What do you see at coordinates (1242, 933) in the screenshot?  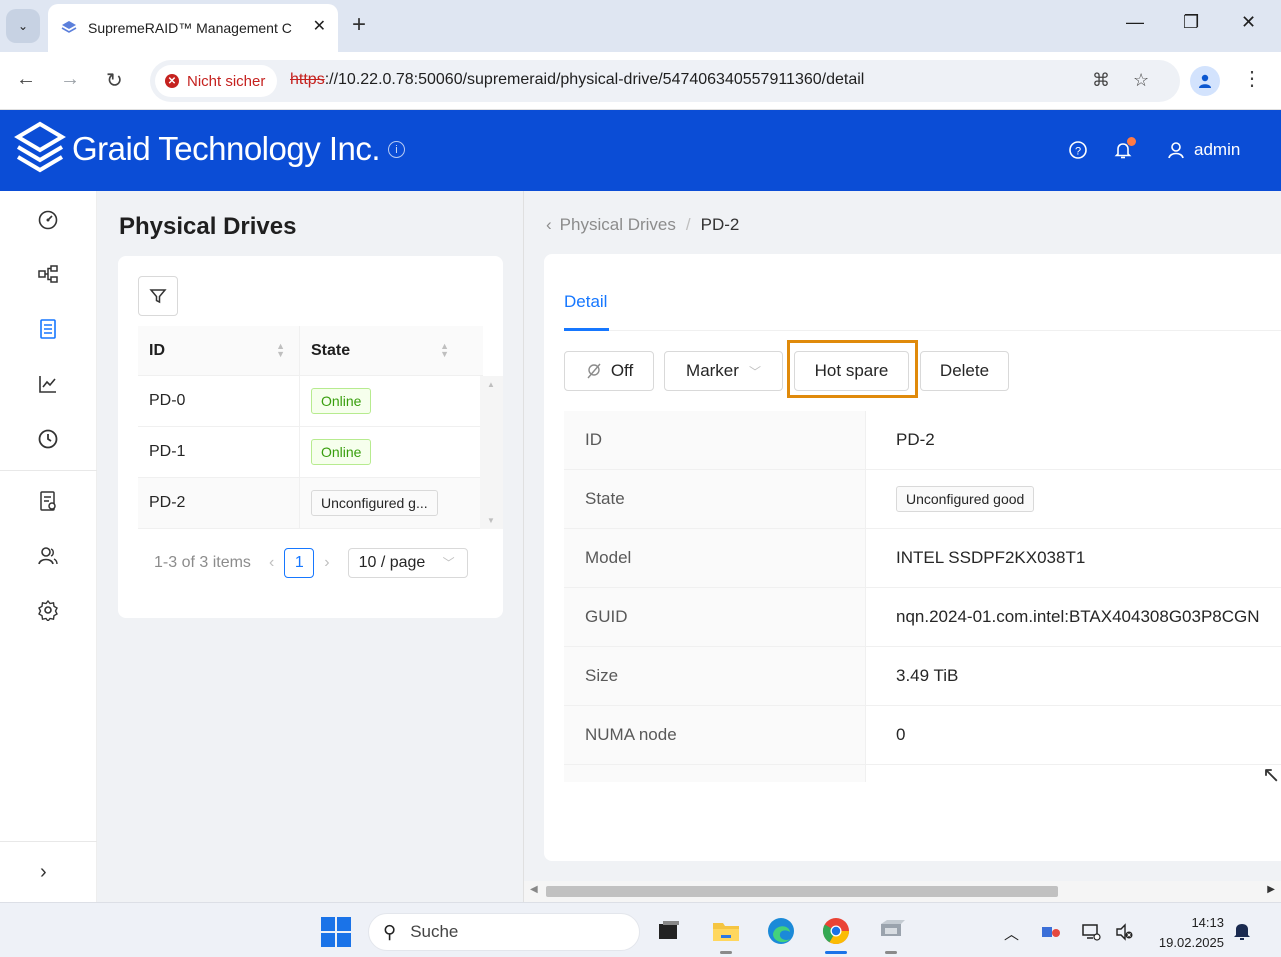 I see `notification-center-icon` at bounding box center [1242, 933].